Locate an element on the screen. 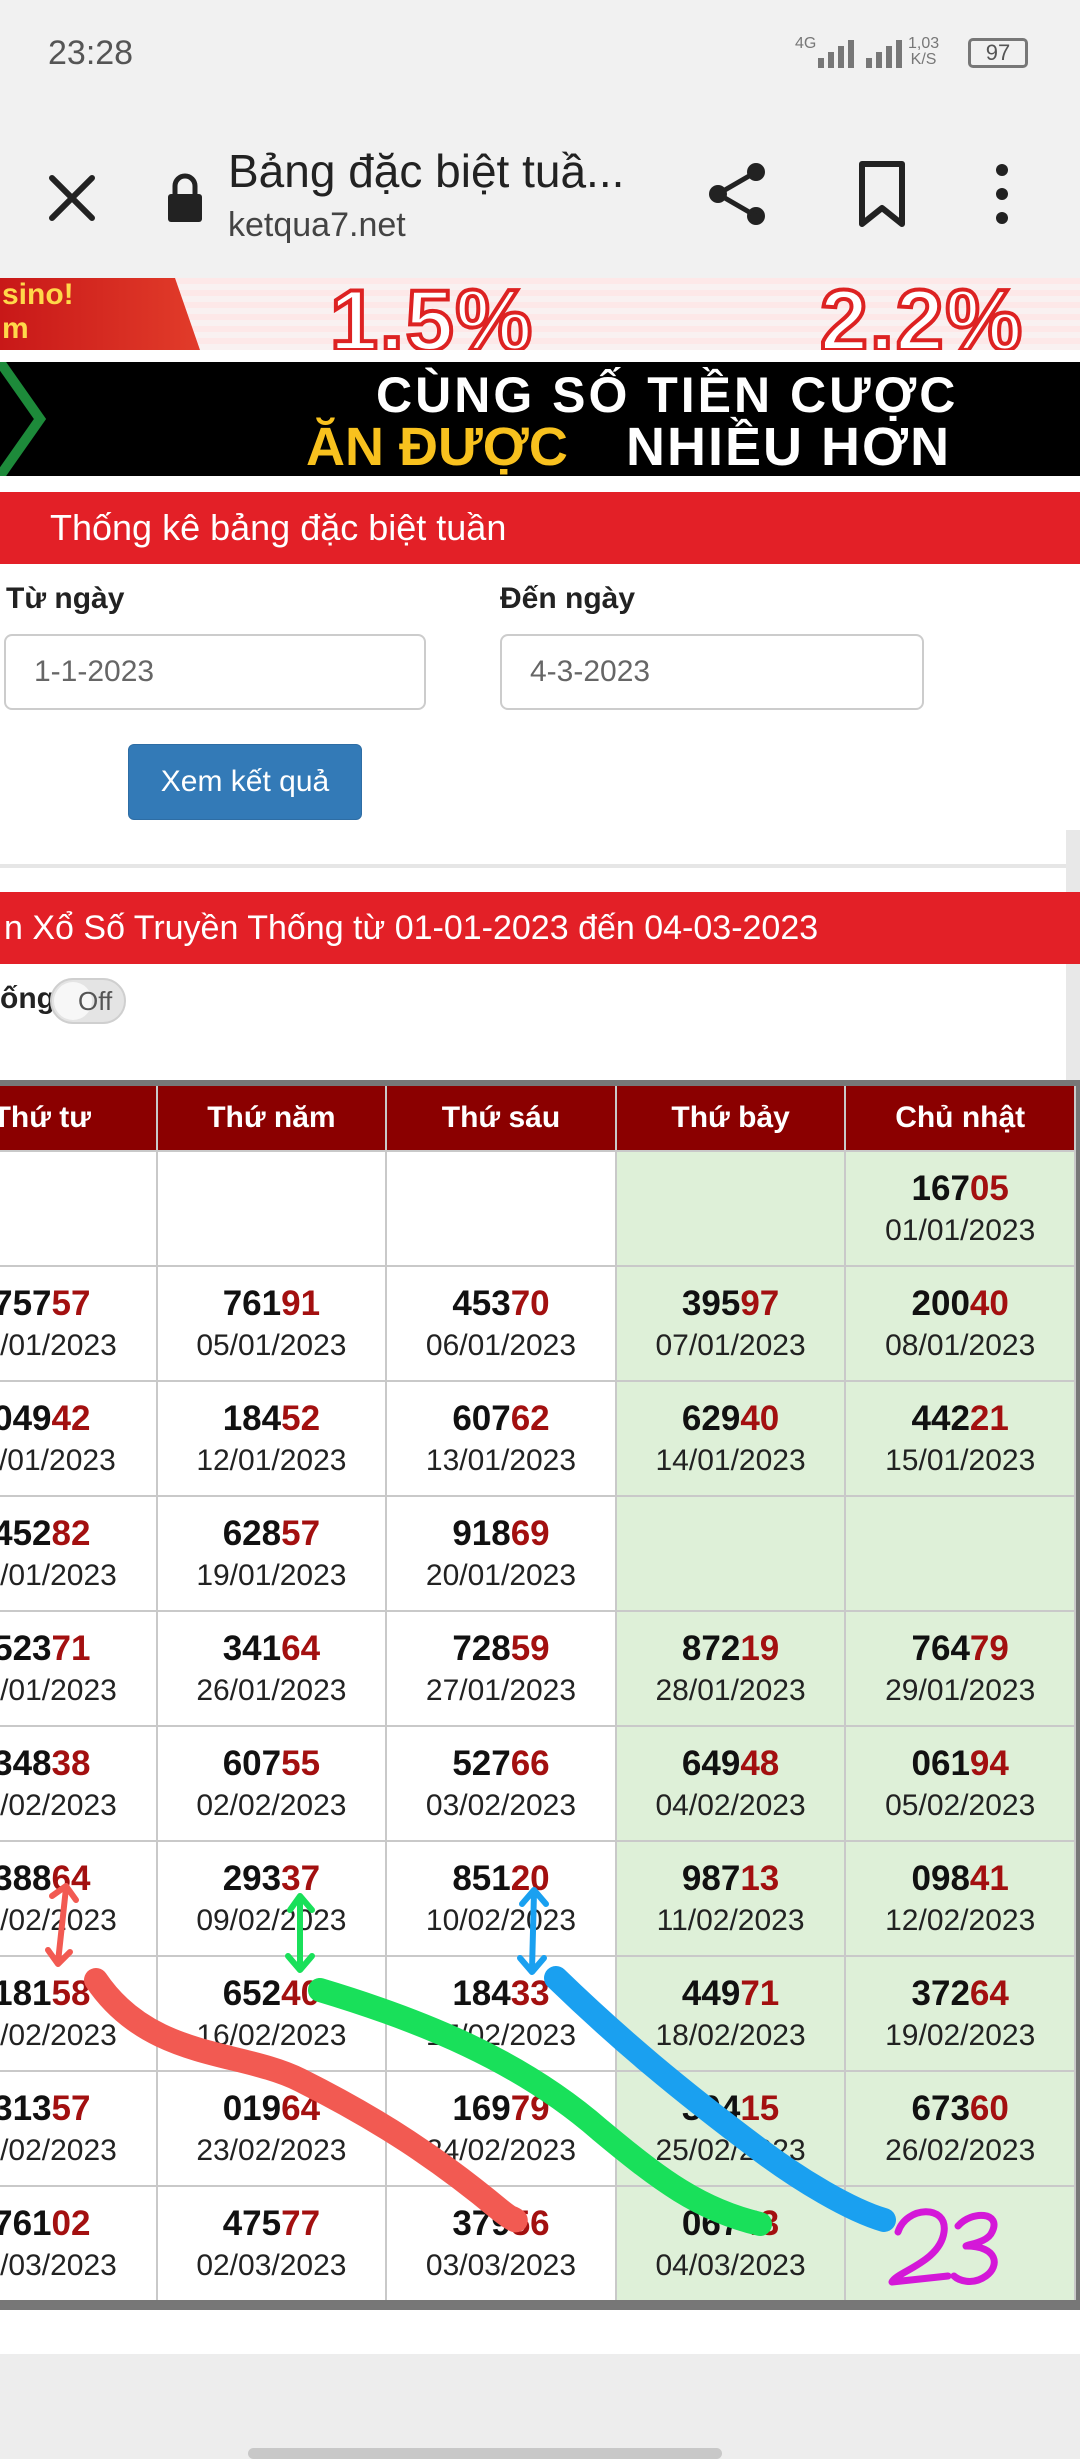 The width and height of the screenshot is (1080, 2459). bookmark-icon is located at coordinates (882, 194).